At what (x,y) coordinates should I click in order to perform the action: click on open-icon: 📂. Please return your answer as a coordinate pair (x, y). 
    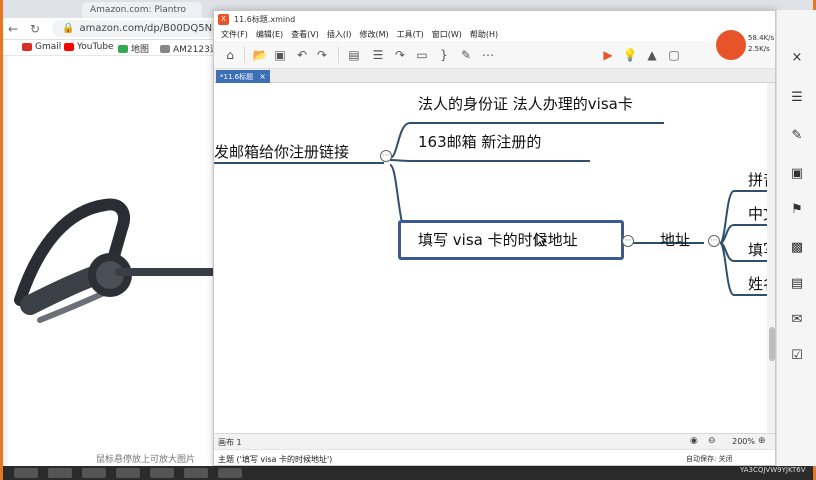
    Looking at the image, I should click on (260, 55).